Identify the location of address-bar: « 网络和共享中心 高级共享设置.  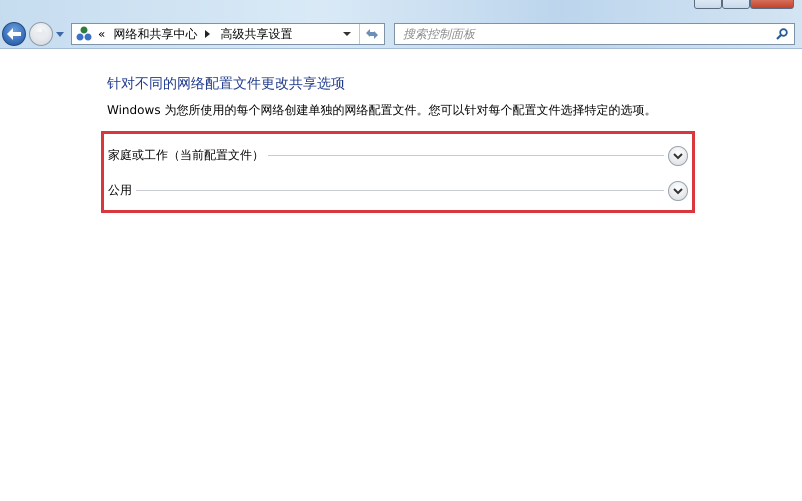
(228, 34).